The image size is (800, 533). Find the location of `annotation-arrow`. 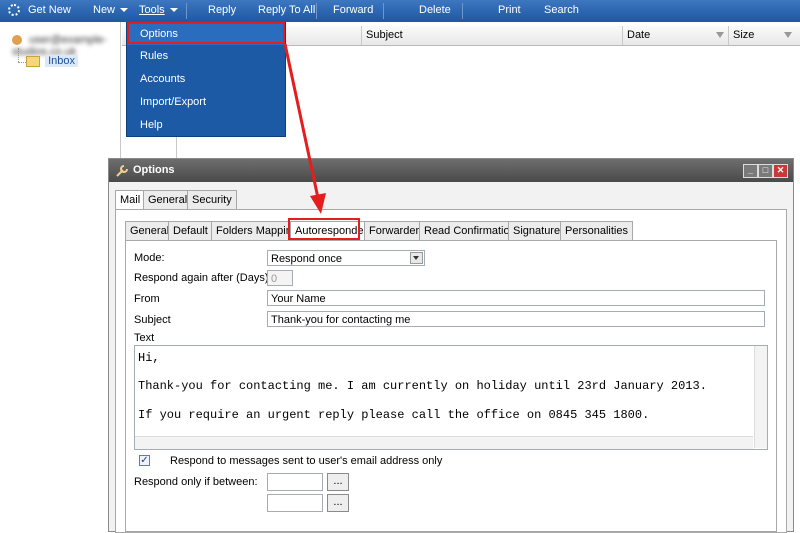

annotation-arrow is located at coordinates (304, 128).